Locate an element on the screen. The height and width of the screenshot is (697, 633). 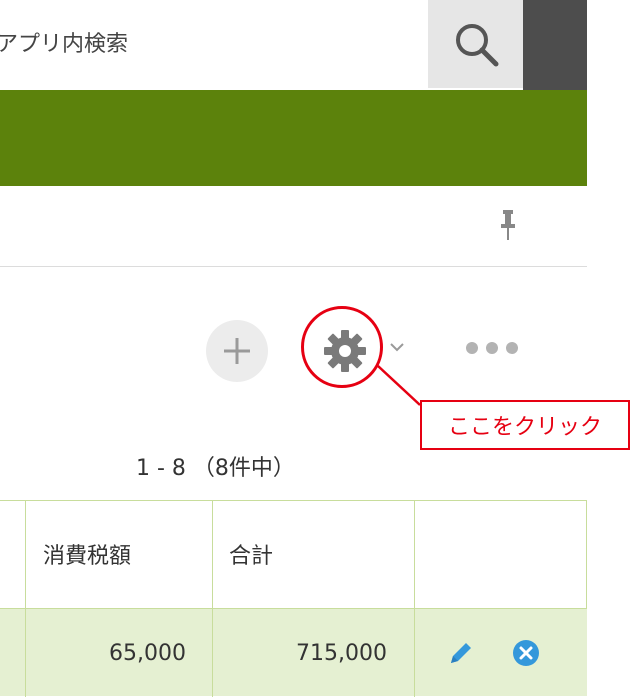
table-header-cell: 合計 is located at coordinates (314, 554).